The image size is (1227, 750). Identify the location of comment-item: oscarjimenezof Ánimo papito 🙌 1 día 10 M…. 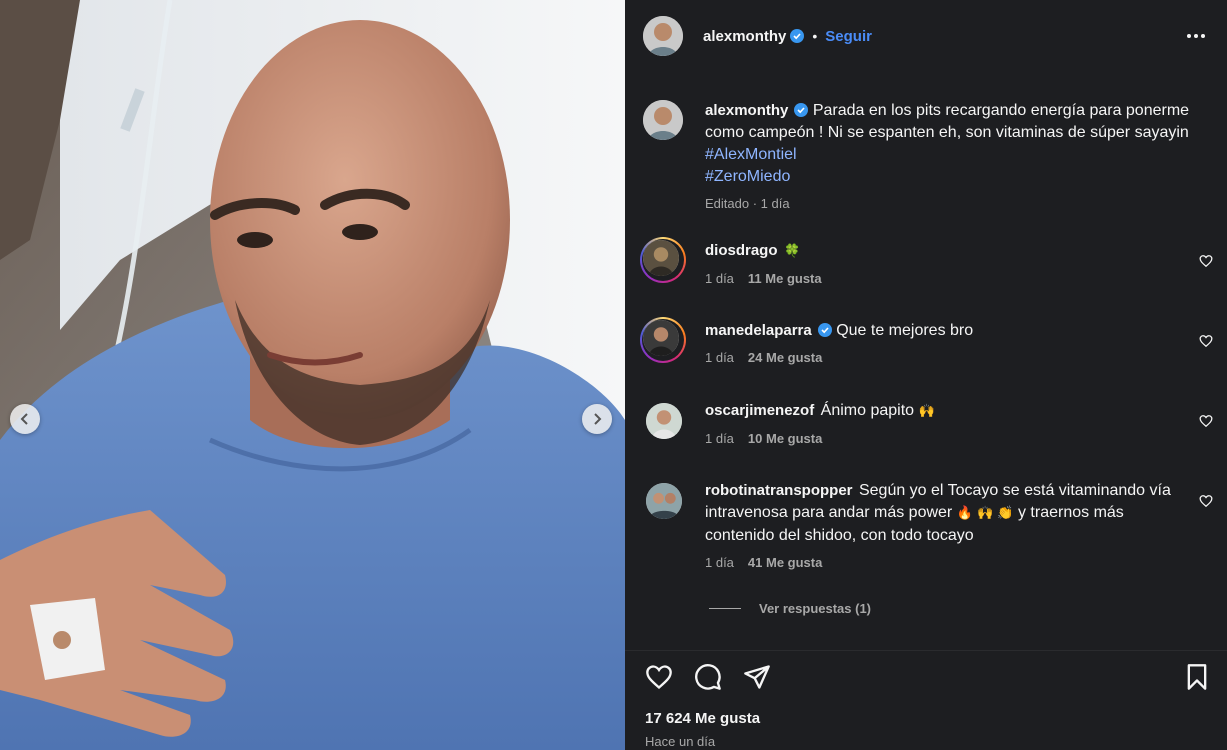
(928, 423).